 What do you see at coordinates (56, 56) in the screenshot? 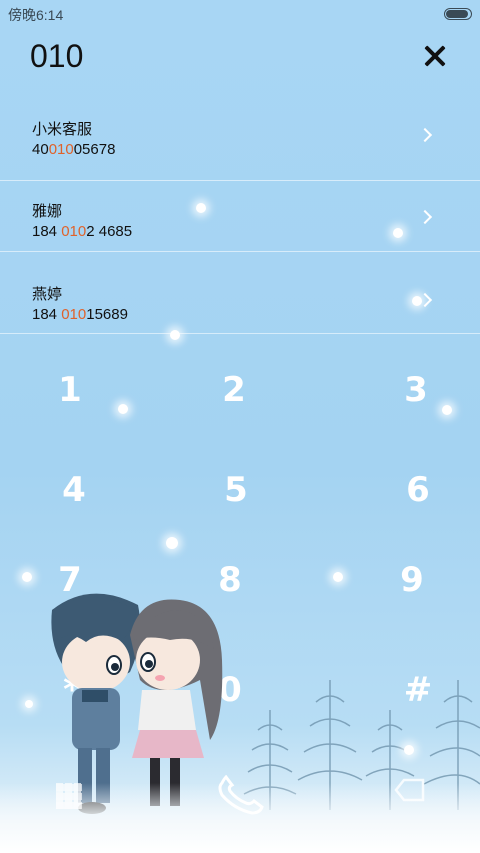
I see `search-query: 010` at bounding box center [56, 56].